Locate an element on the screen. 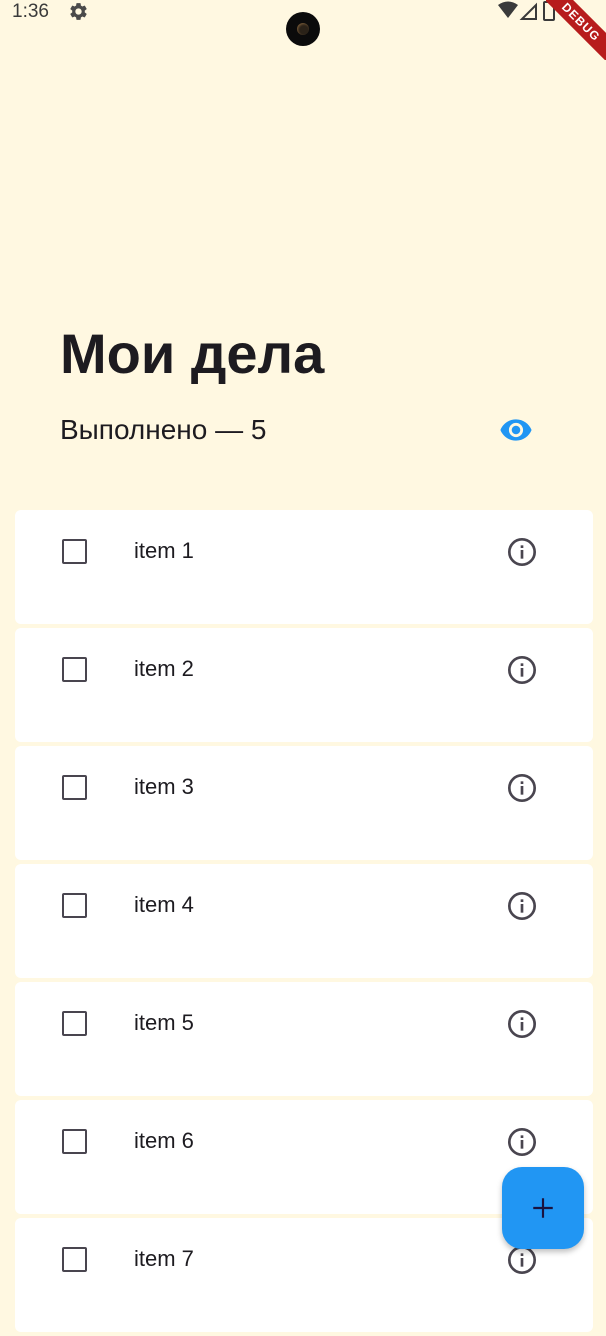 This screenshot has width=606, height=1336. debug-banner: DEBUG is located at coordinates (576, 30).